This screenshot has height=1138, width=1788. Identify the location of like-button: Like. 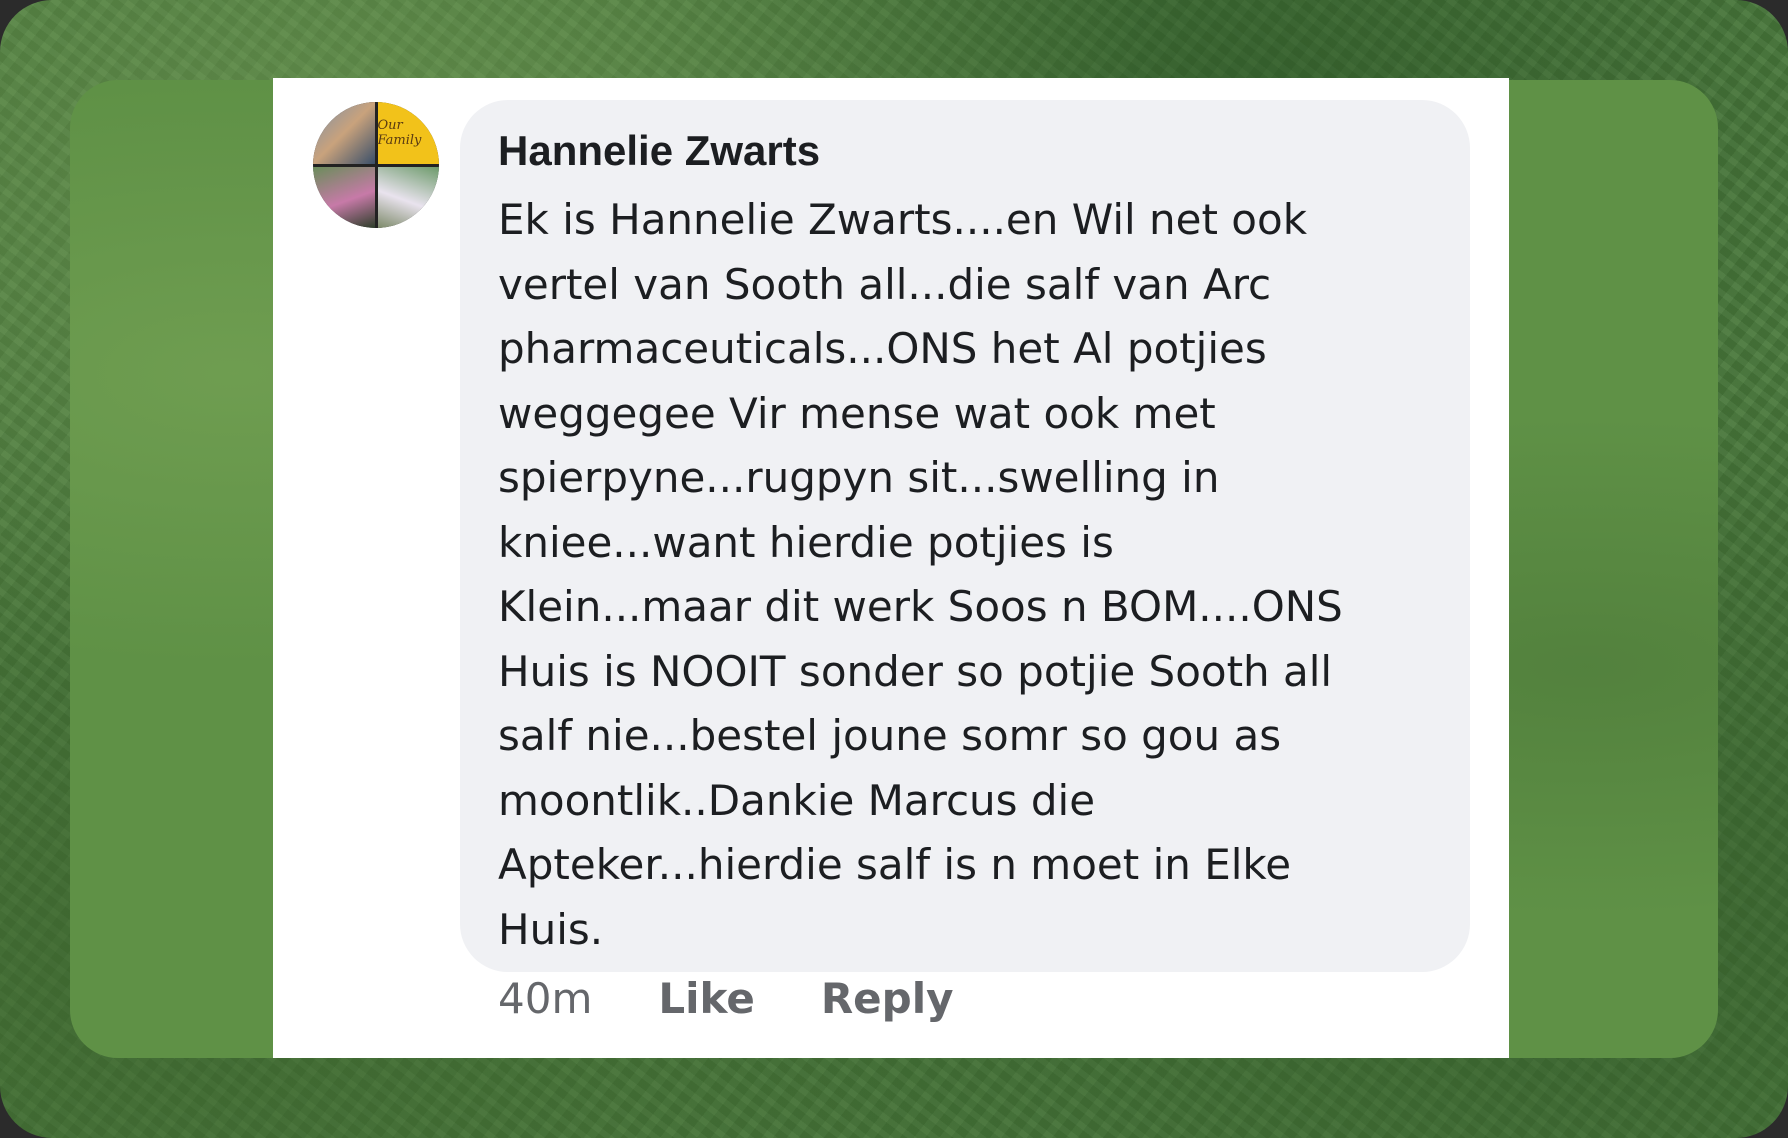
(706, 998).